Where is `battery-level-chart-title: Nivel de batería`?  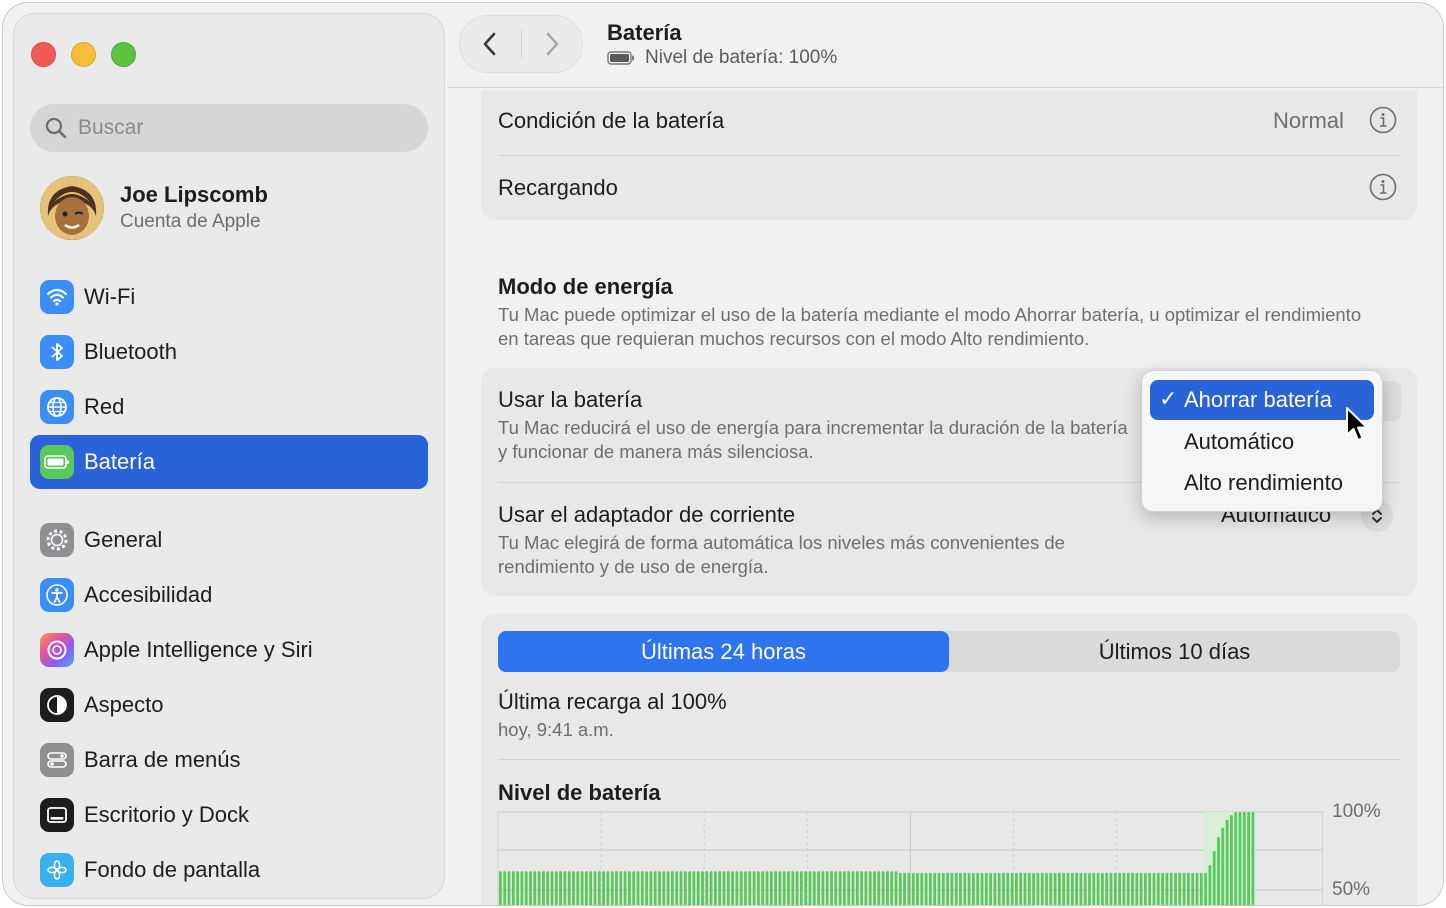 battery-level-chart-title: Nivel de batería is located at coordinates (579, 792).